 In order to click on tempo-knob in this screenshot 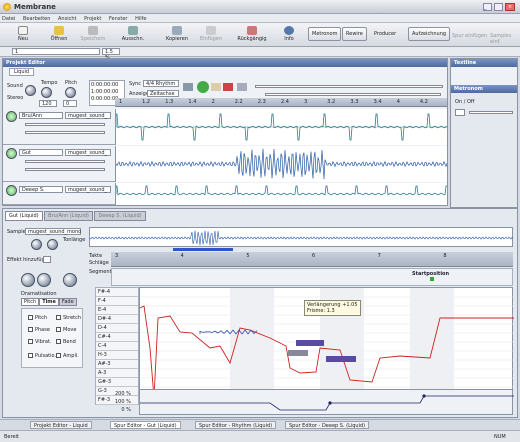, I will do `click(46, 92)`.